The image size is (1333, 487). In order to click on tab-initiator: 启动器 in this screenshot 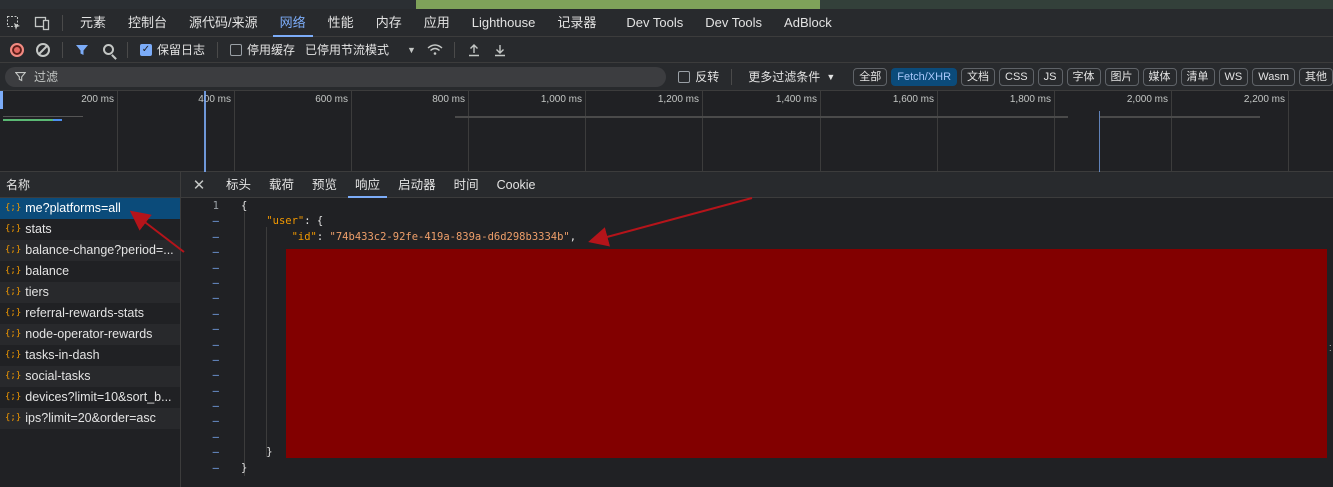, I will do `click(417, 185)`.